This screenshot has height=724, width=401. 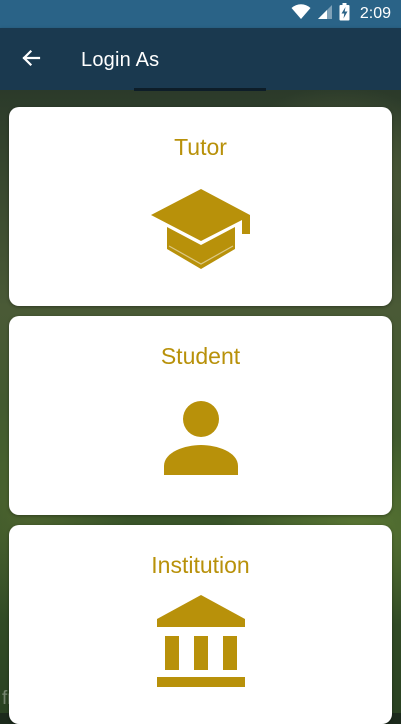 What do you see at coordinates (301, 14) in the screenshot?
I see `wifi-icon` at bounding box center [301, 14].